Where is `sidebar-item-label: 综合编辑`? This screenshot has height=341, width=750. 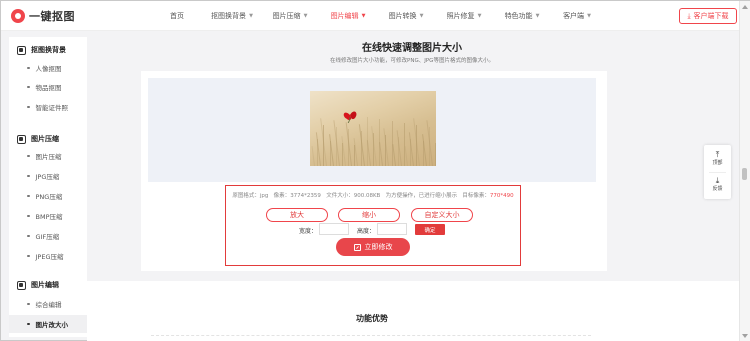 sidebar-item-label: 综合编辑 is located at coordinates (48, 305).